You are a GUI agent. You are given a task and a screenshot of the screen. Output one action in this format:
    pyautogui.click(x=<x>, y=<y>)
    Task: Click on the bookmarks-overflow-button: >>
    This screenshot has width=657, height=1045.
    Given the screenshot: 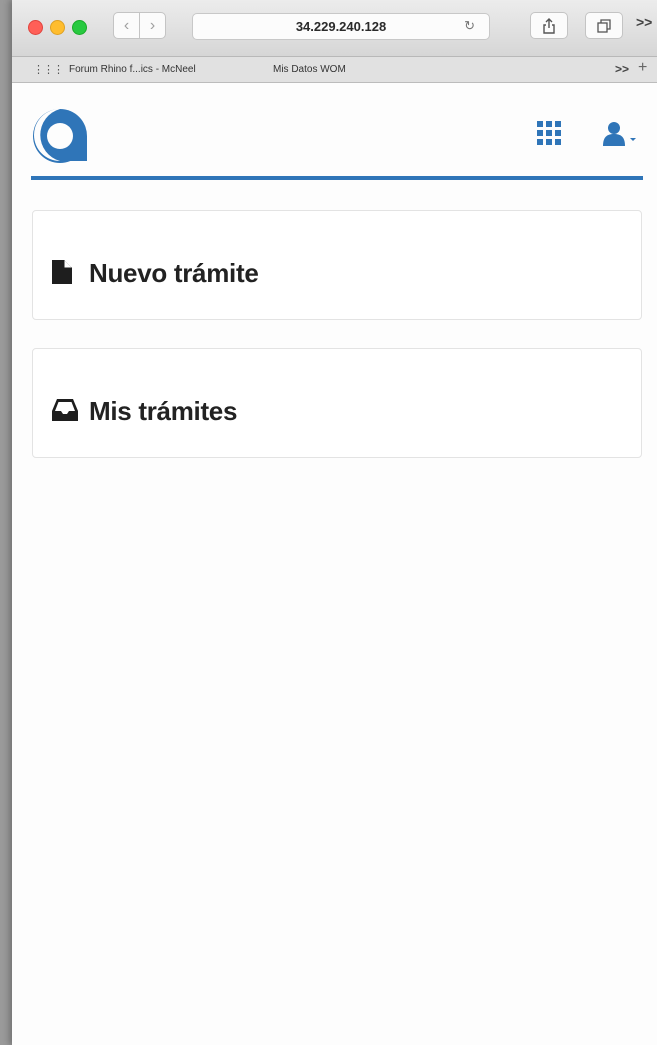 What is the action you would take?
    pyautogui.click(x=622, y=69)
    